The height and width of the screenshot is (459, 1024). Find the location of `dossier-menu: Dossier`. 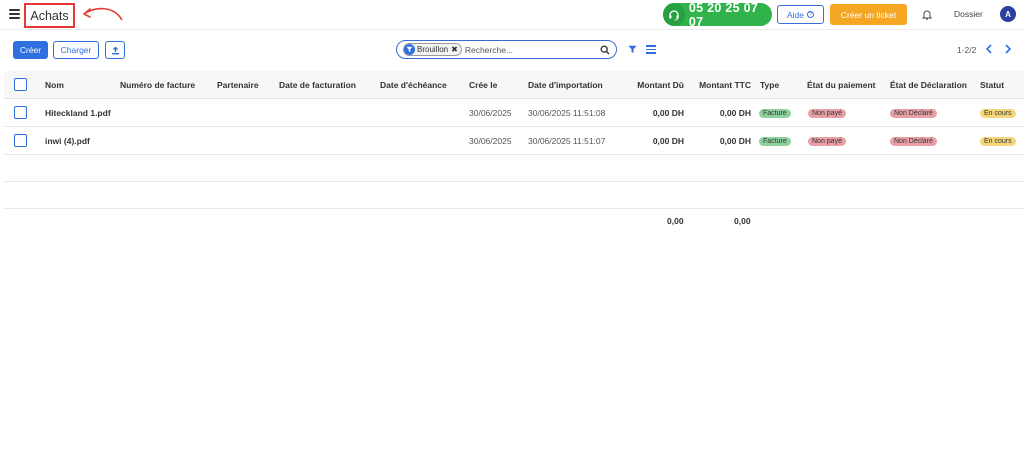

dossier-menu: Dossier is located at coordinates (968, 14).